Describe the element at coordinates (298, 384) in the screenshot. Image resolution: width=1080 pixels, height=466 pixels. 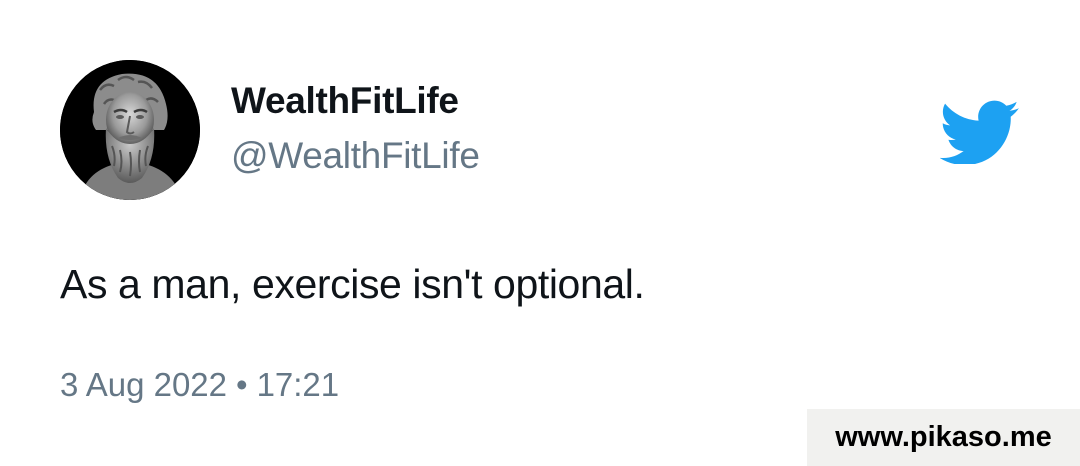
I see `tweet-time: 17:21` at that location.